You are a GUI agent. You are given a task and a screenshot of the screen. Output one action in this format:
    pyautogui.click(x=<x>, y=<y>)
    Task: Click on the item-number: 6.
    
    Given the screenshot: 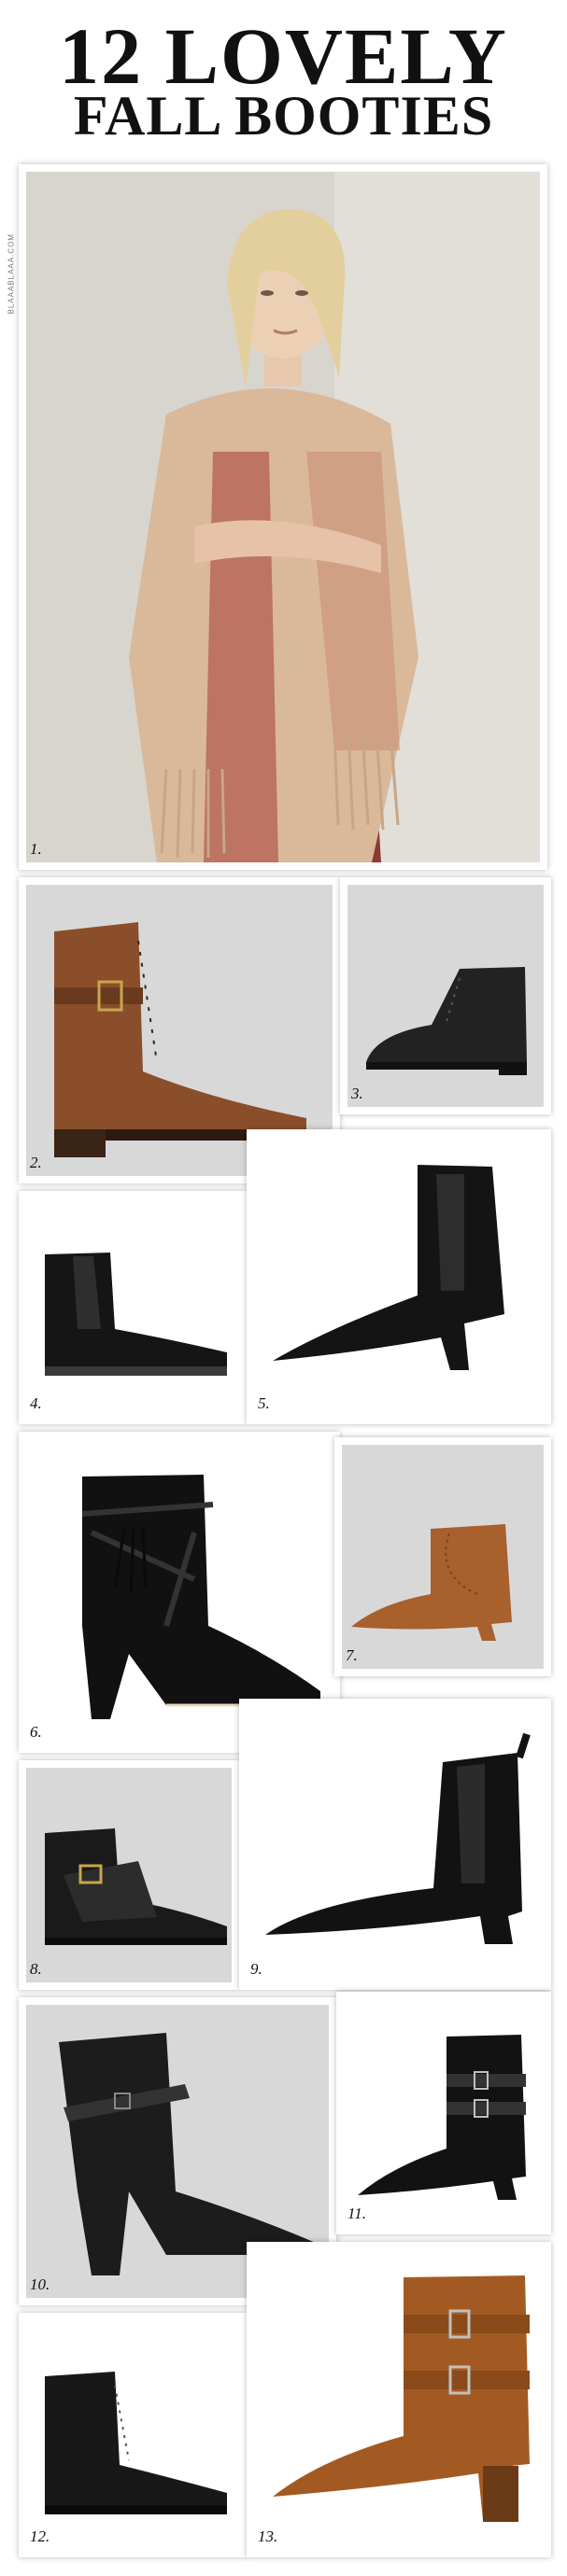 What is the action you would take?
    pyautogui.click(x=36, y=1732)
    